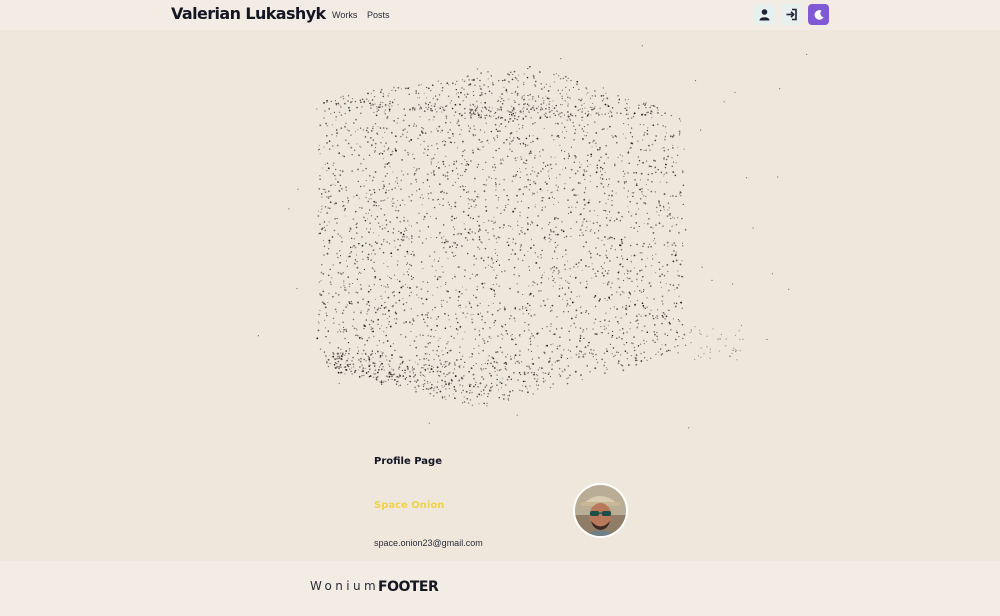 Image resolution: width=1000 pixels, height=616 pixels. Describe the element at coordinates (818, 14) in the screenshot. I see `theme-toggle-button` at that location.